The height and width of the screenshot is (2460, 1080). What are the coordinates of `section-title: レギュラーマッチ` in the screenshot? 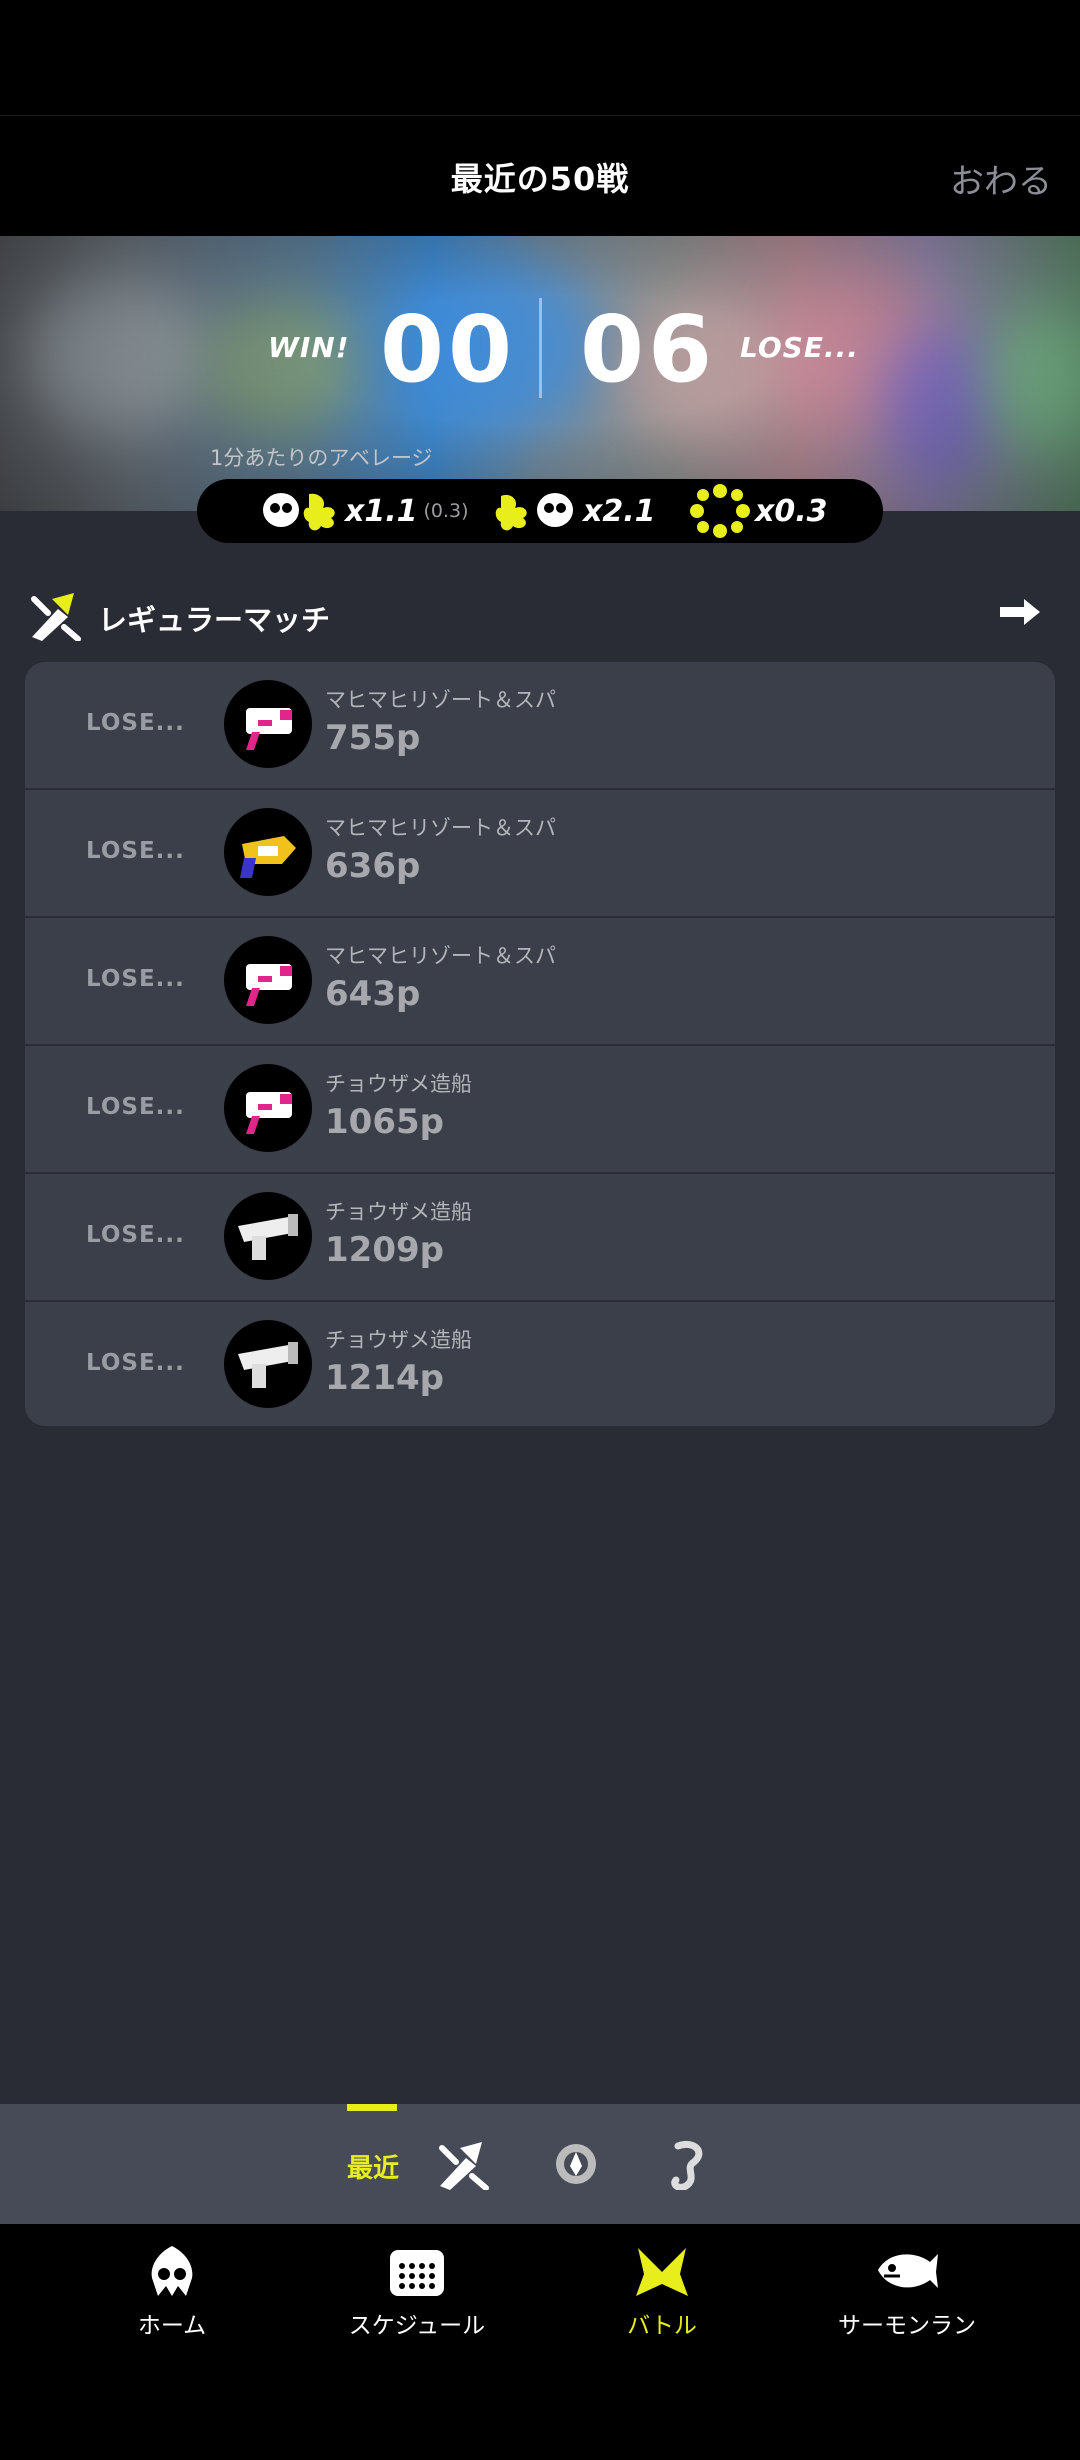 It's located at (214, 620).